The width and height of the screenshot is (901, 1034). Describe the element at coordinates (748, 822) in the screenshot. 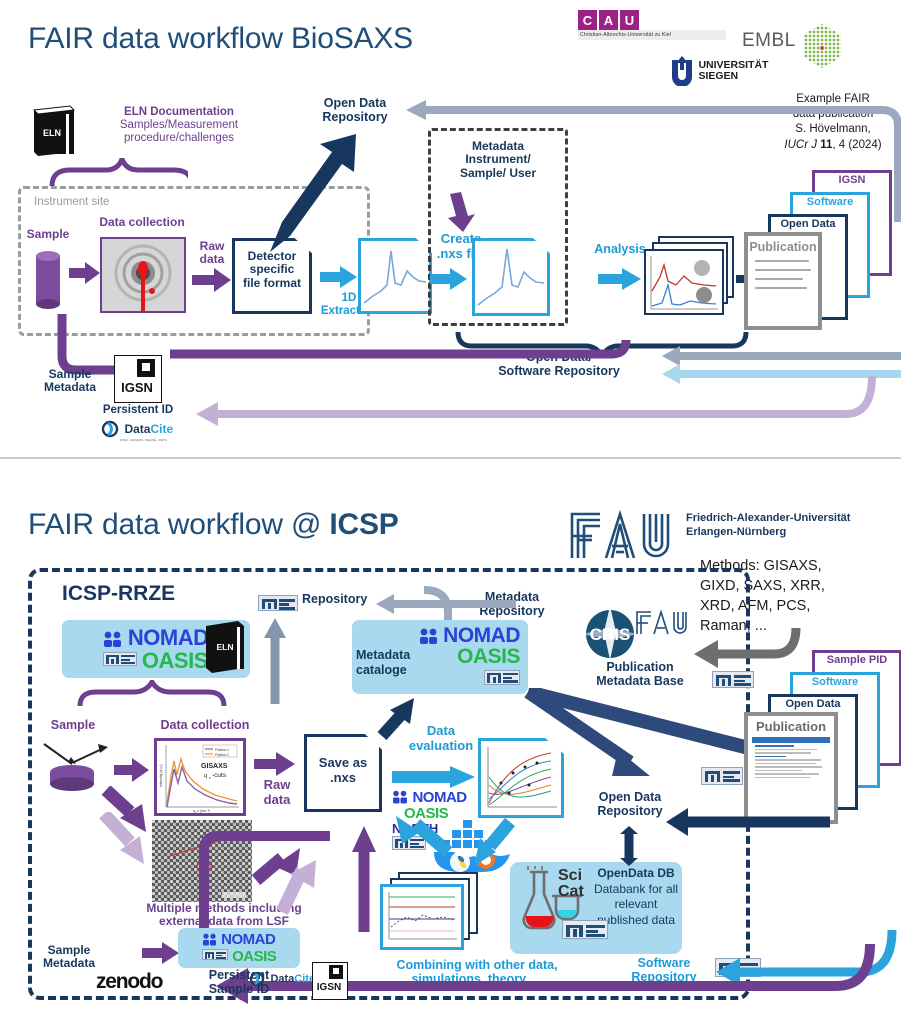

I see `arrow-navy-publication-to-repo` at that location.